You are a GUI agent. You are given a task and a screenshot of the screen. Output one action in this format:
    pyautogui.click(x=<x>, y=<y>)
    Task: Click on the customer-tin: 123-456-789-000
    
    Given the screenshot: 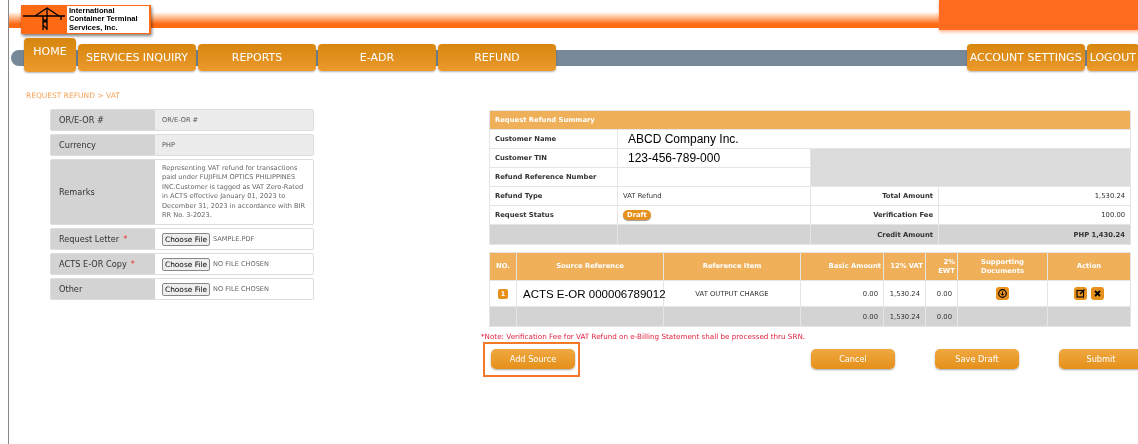 What is the action you would take?
    pyautogui.click(x=714, y=158)
    